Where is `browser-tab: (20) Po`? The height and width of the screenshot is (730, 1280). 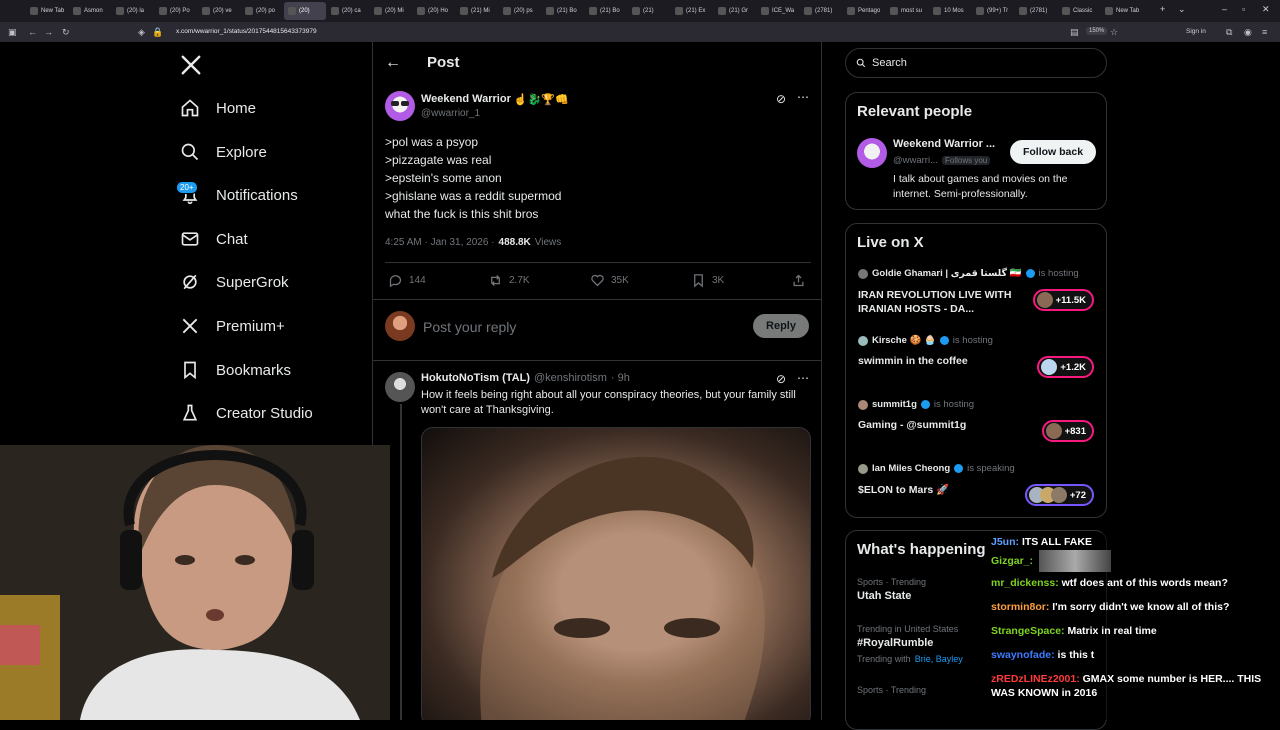
browser-tab: (20) Po is located at coordinates (176, 11).